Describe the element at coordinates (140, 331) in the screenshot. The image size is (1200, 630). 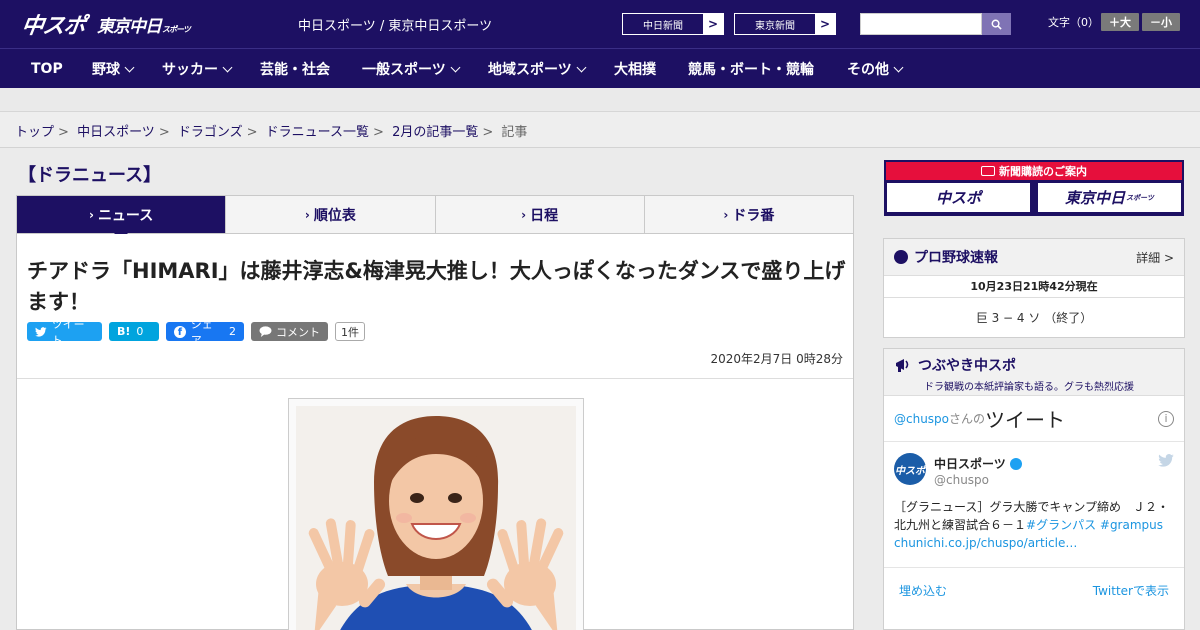
I see `hatena-count: 0` at that location.